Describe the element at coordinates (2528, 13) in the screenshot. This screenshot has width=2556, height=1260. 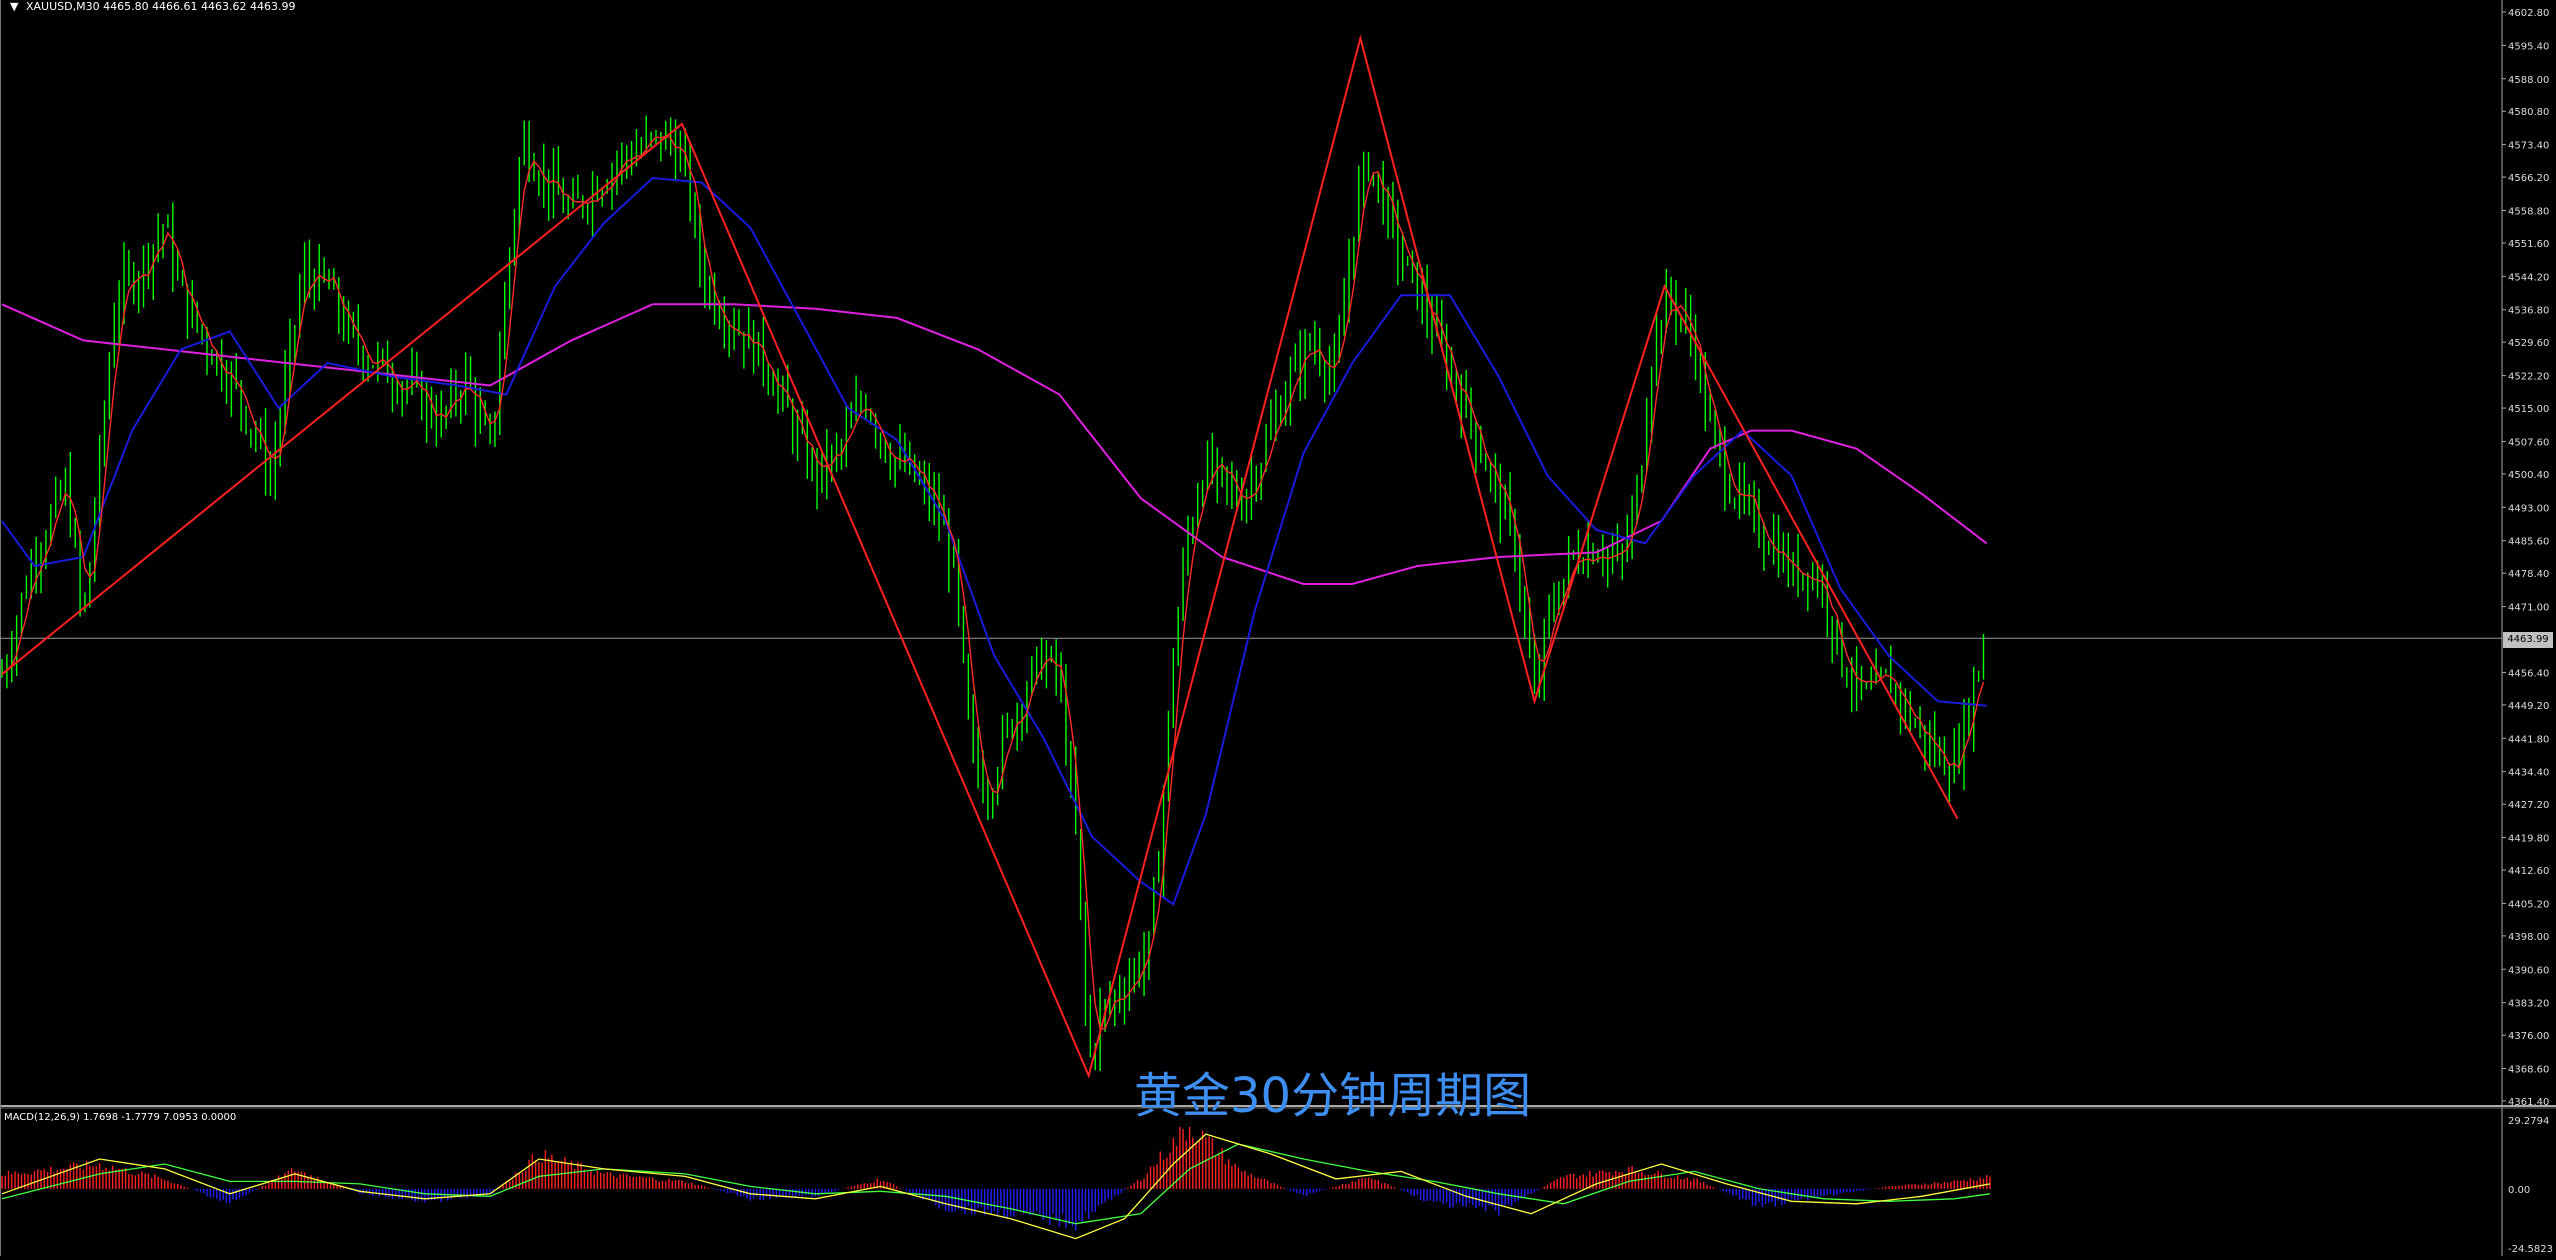
I see `price-tick-label: 4602.80` at that location.